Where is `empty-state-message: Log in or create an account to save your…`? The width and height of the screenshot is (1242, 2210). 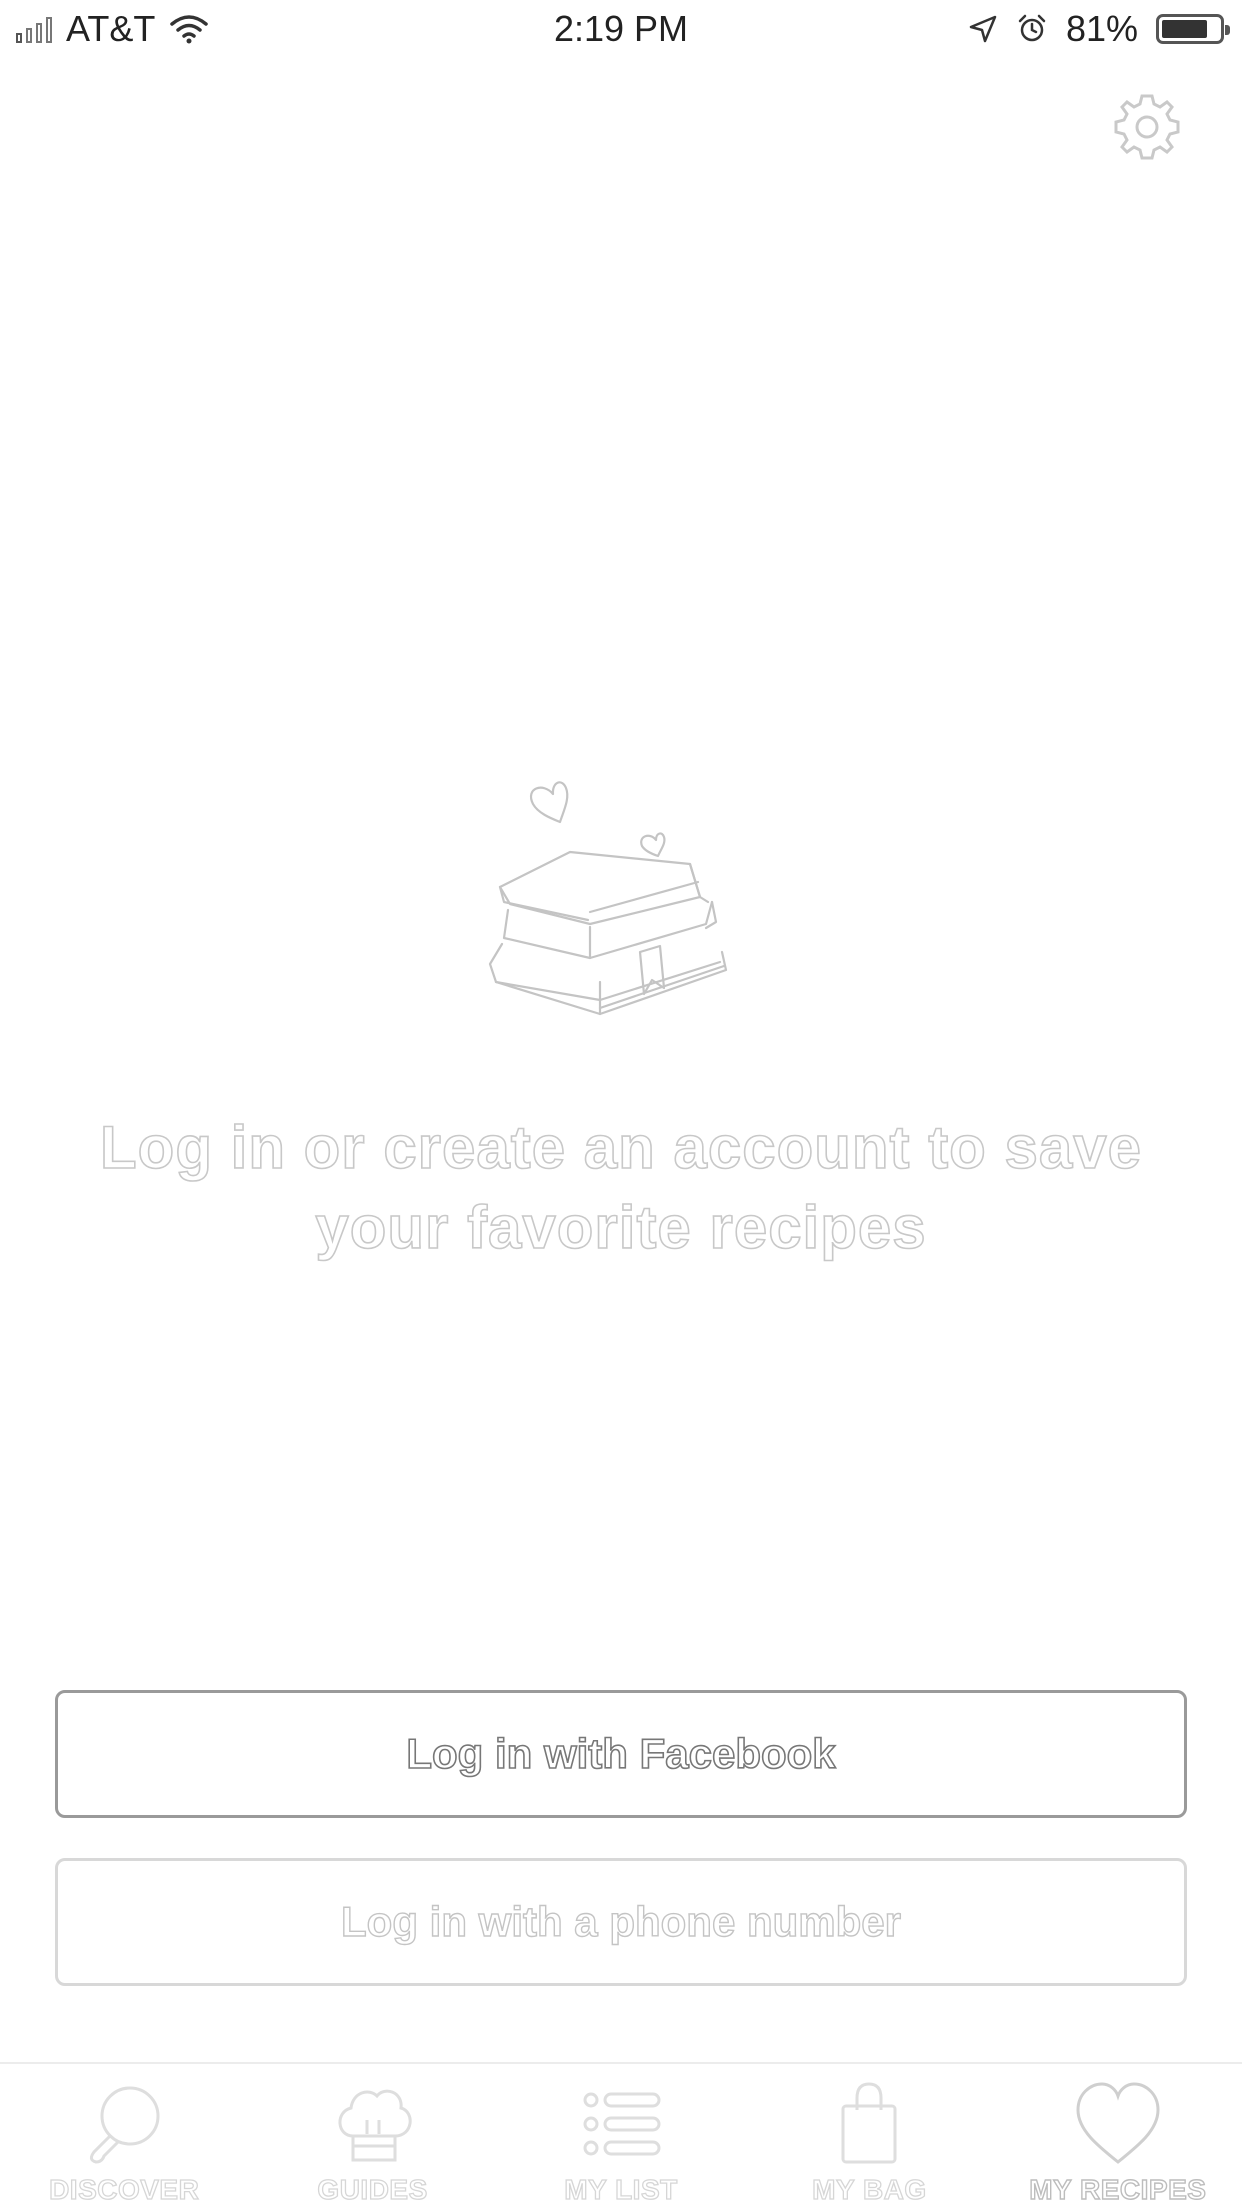 empty-state-message: Log in or create an account to save your… is located at coordinates (621, 1188).